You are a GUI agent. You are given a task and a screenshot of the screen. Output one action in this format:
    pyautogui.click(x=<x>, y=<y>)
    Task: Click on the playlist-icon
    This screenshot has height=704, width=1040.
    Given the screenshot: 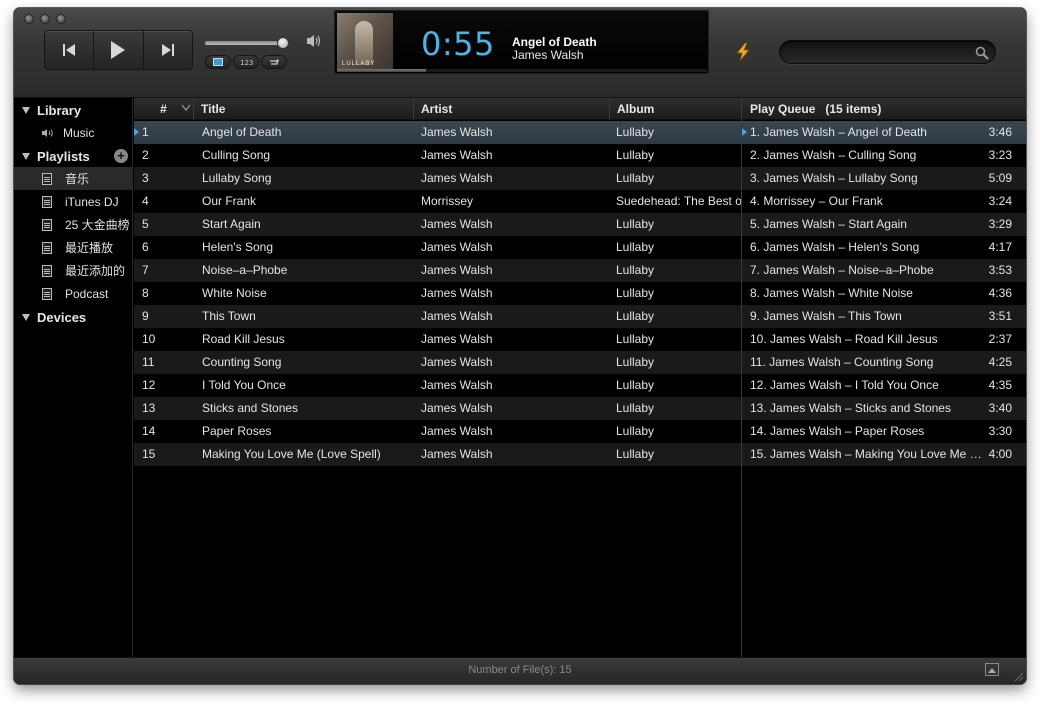 What is the action you would take?
    pyautogui.click(x=47, y=270)
    